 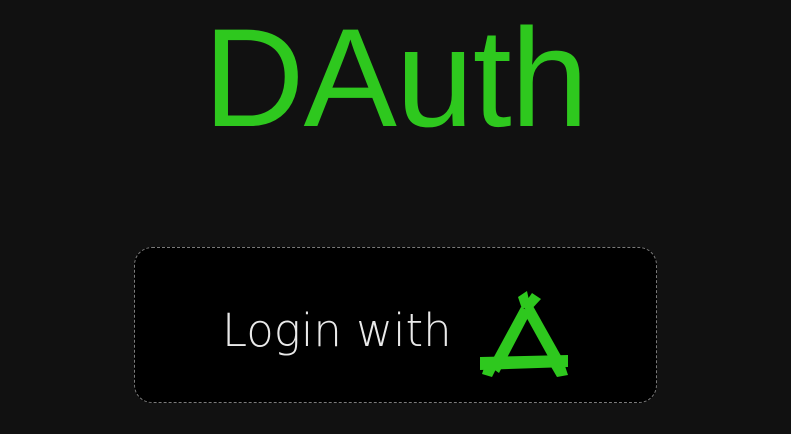 I want to click on login-button-label: Login with, so click(x=337, y=330).